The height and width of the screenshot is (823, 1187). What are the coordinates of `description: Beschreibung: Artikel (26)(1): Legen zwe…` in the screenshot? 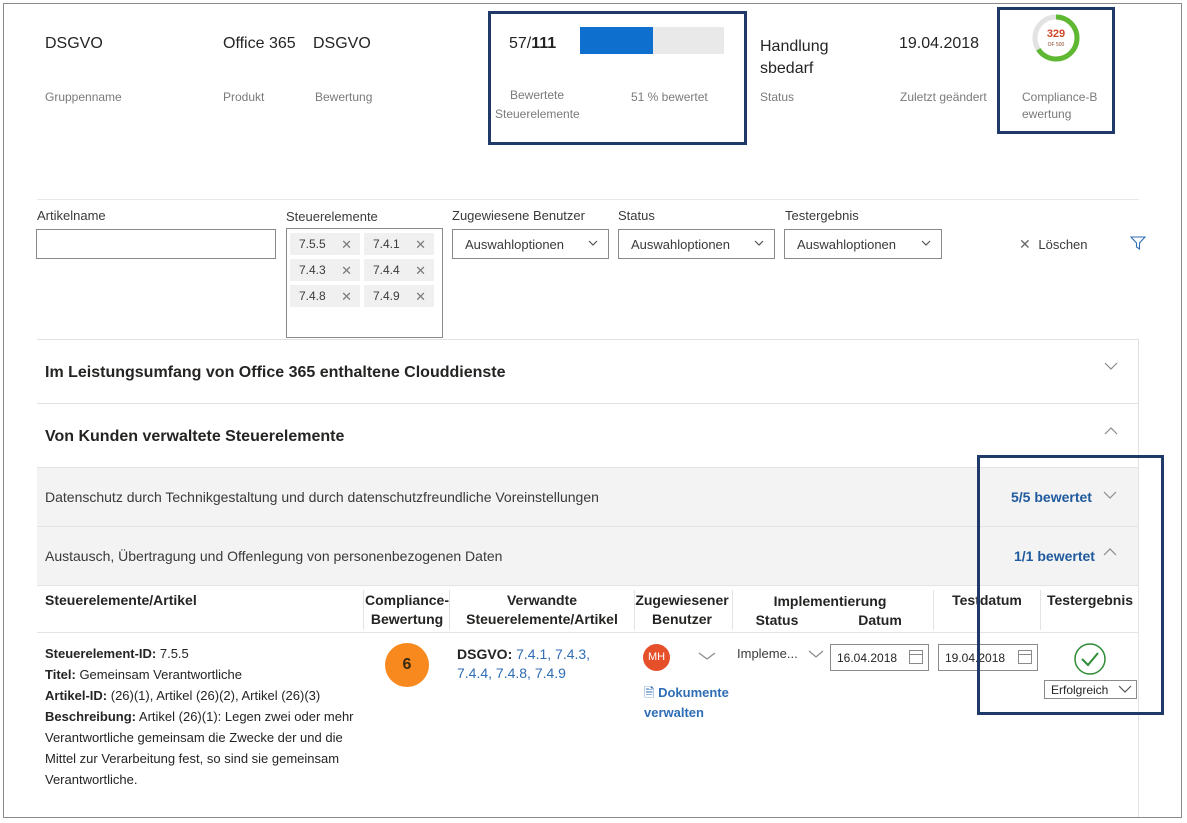 It's located at (199, 716).